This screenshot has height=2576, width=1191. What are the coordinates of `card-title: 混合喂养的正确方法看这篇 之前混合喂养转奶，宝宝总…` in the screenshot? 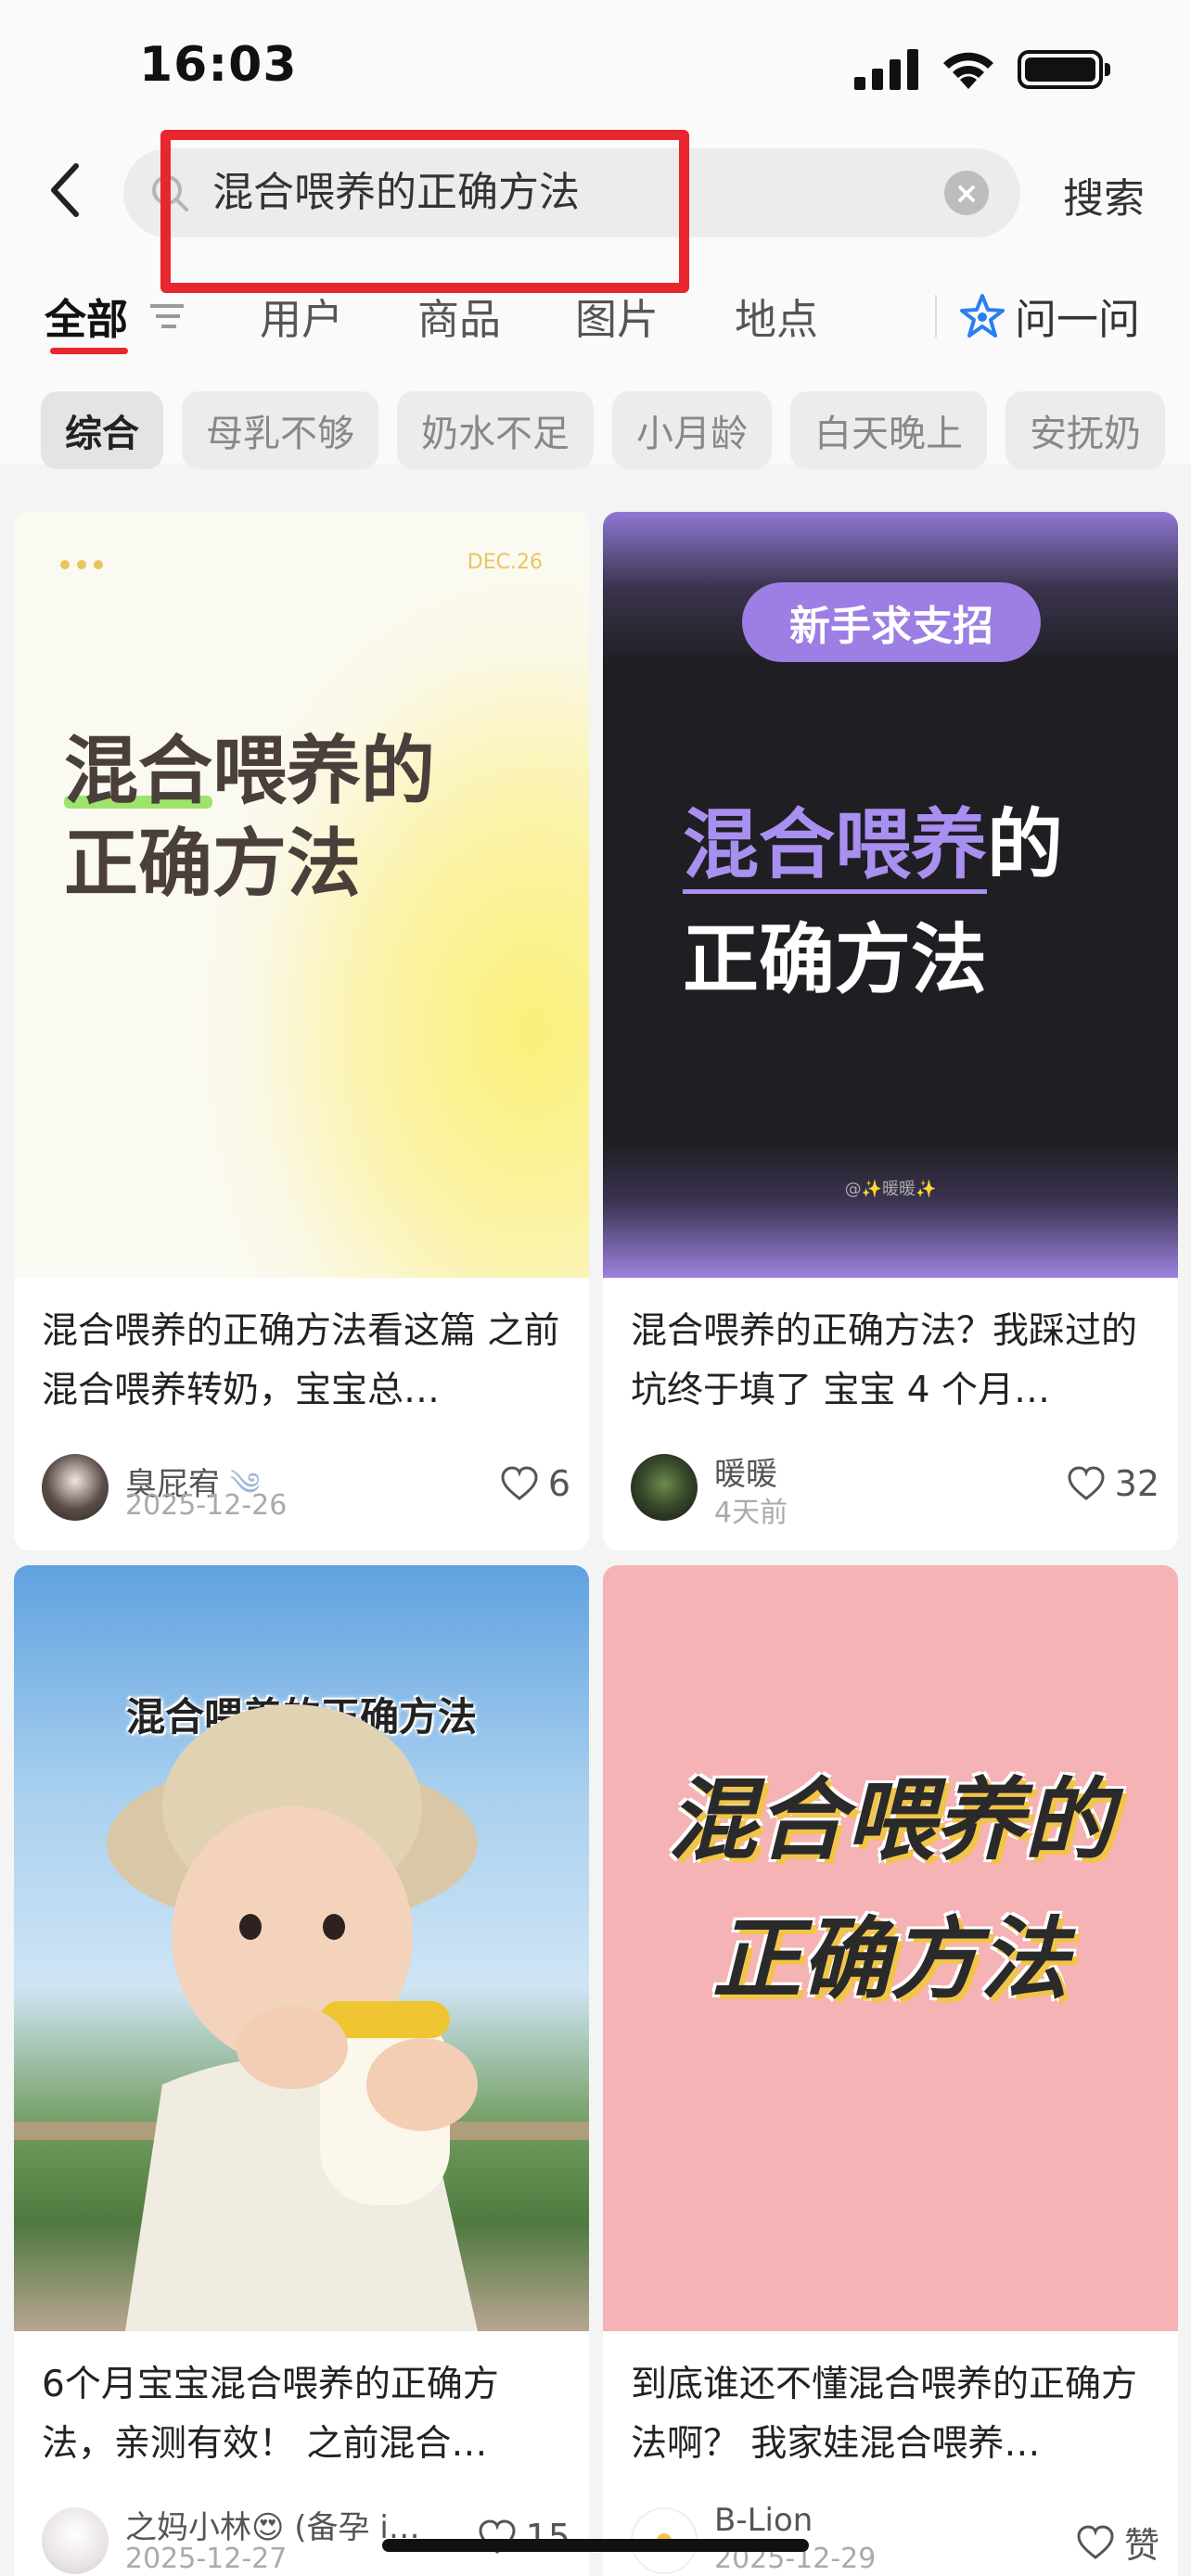 It's located at (301, 1360).